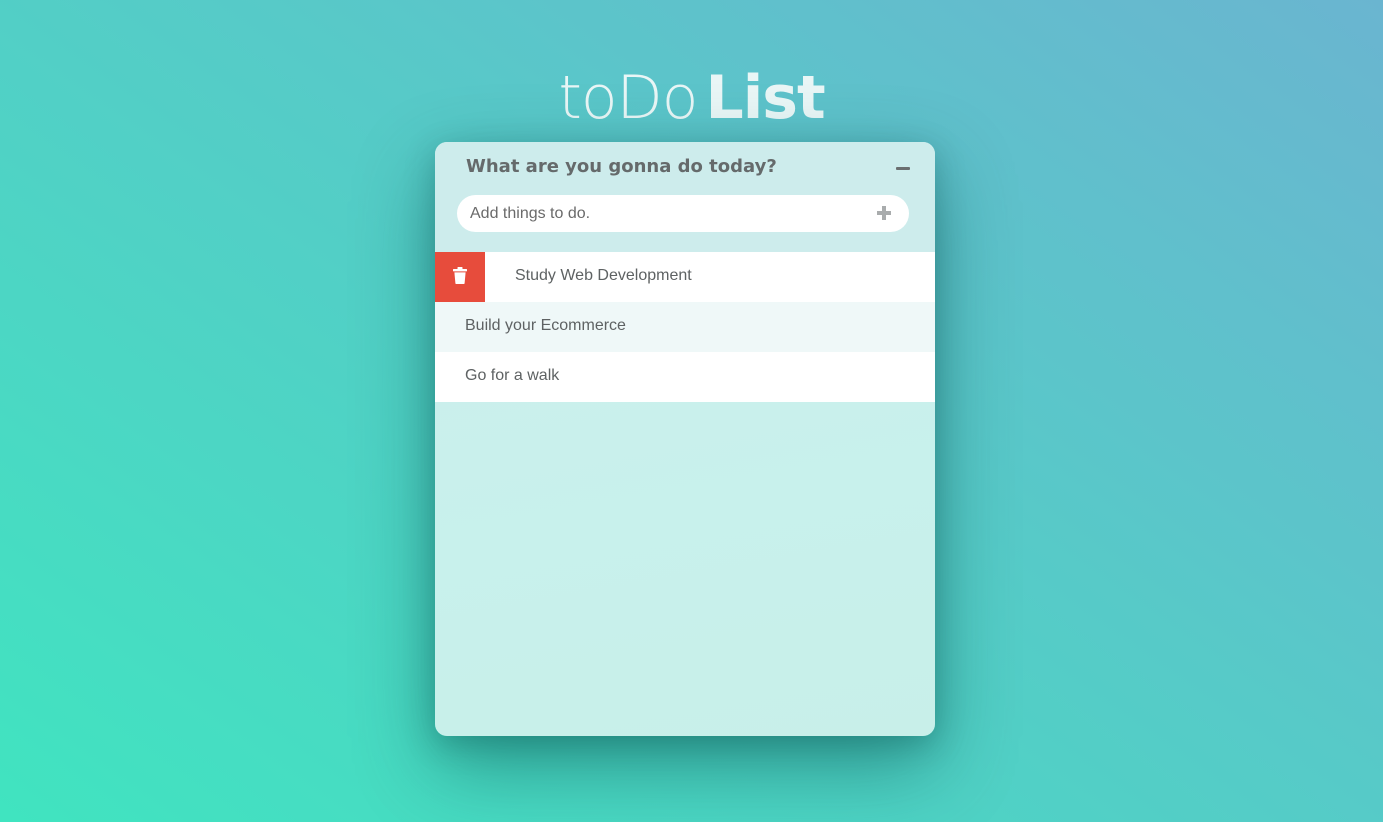 The height and width of the screenshot is (822, 1383). What do you see at coordinates (545, 325) in the screenshot?
I see `todo-item-text: Build your Ecommerce` at bounding box center [545, 325].